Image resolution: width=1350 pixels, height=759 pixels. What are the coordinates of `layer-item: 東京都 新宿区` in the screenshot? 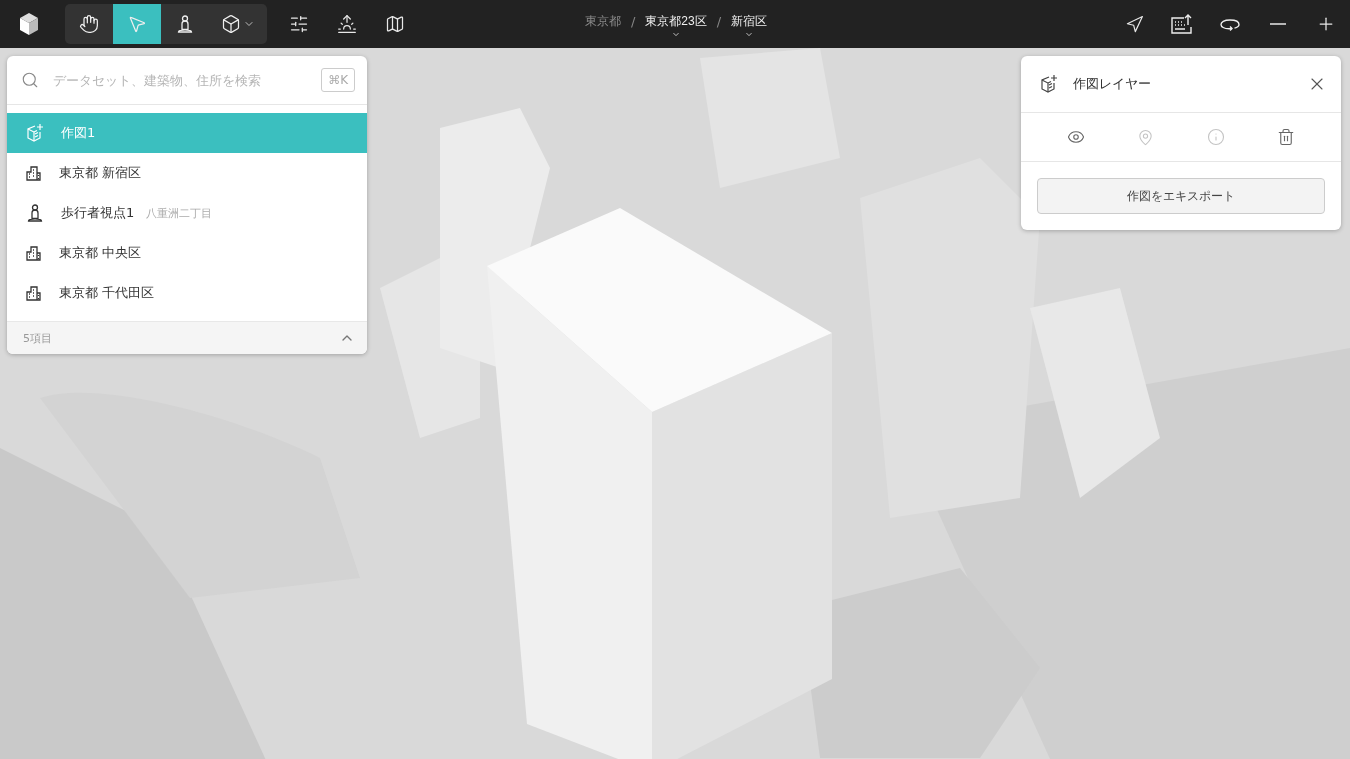 It's located at (187, 173).